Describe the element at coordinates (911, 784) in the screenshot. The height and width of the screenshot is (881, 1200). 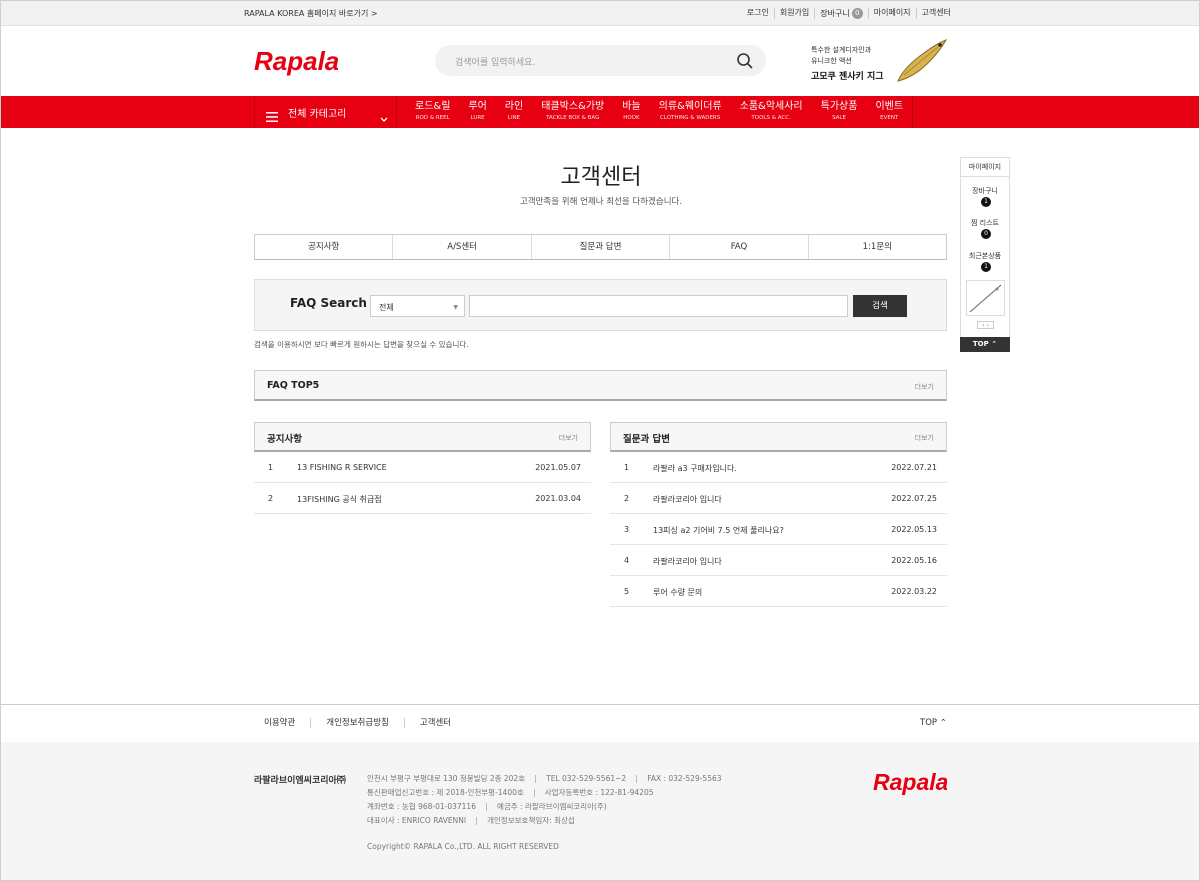
I see `footer-rapala-logo: Rapala` at that location.